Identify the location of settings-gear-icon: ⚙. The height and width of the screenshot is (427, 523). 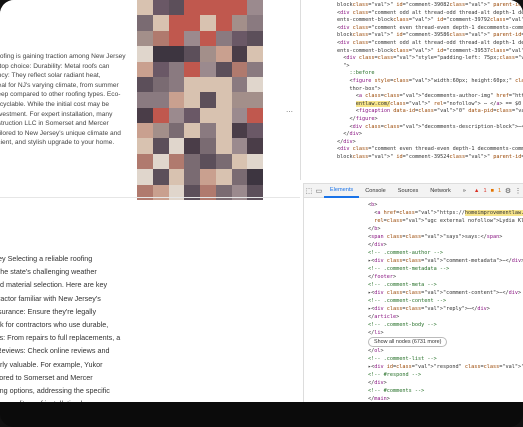
(508, 191).